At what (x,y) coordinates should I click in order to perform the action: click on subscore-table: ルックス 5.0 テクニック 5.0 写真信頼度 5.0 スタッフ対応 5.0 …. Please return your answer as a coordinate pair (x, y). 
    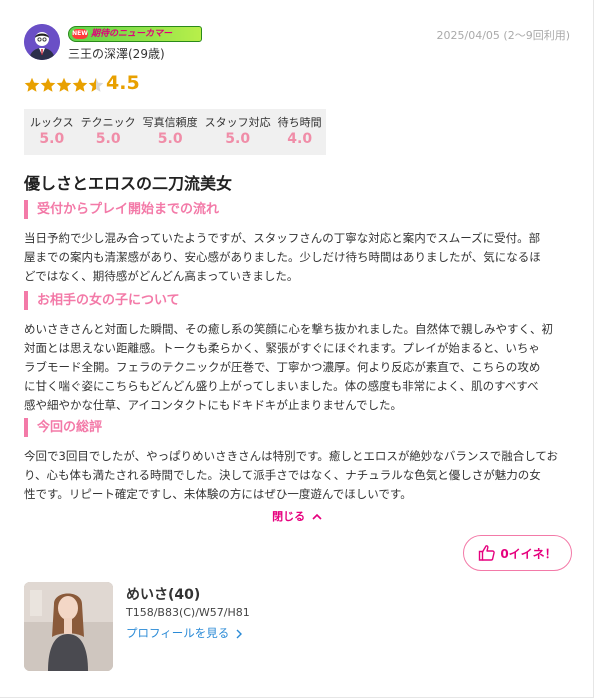
    Looking at the image, I should click on (175, 132).